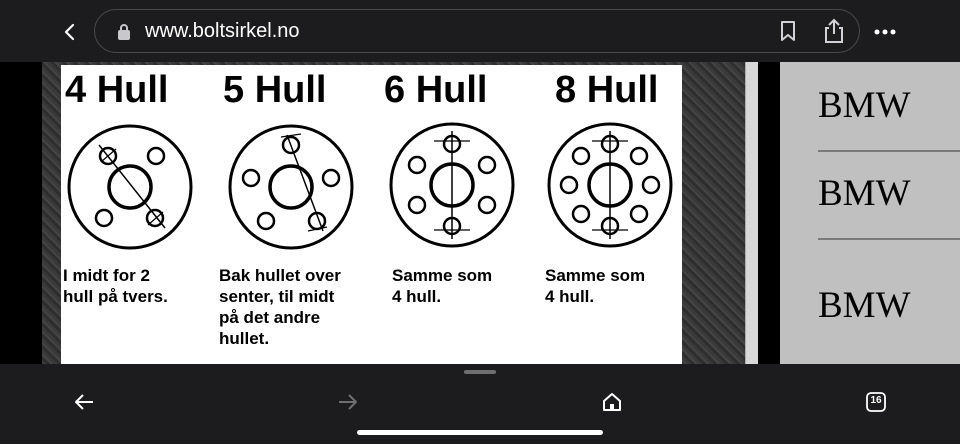 This screenshot has width=960, height=444. I want to click on lock-icon, so click(124, 34).